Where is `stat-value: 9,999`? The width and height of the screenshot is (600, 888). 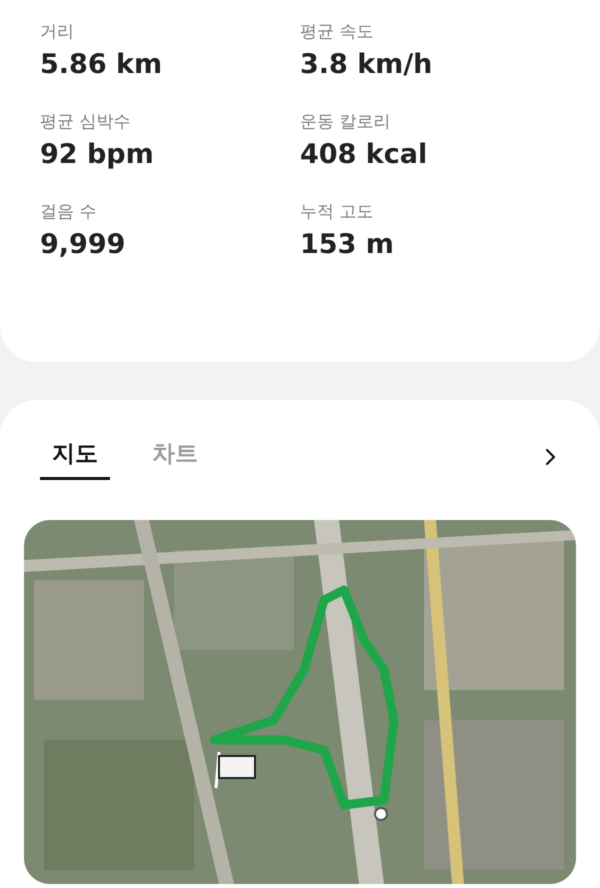 stat-value: 9,999 is located at coordinates (83, 244).